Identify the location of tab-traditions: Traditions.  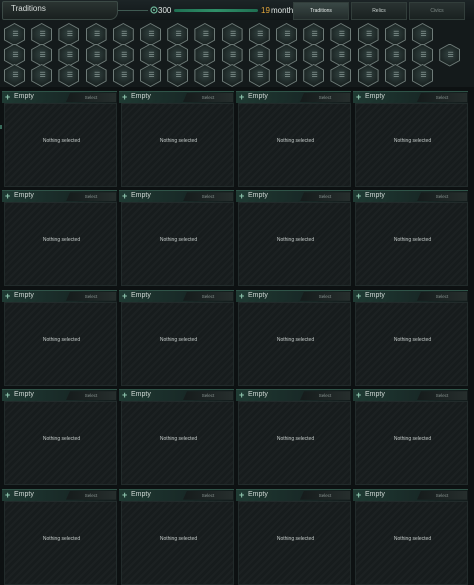
(321, 11).